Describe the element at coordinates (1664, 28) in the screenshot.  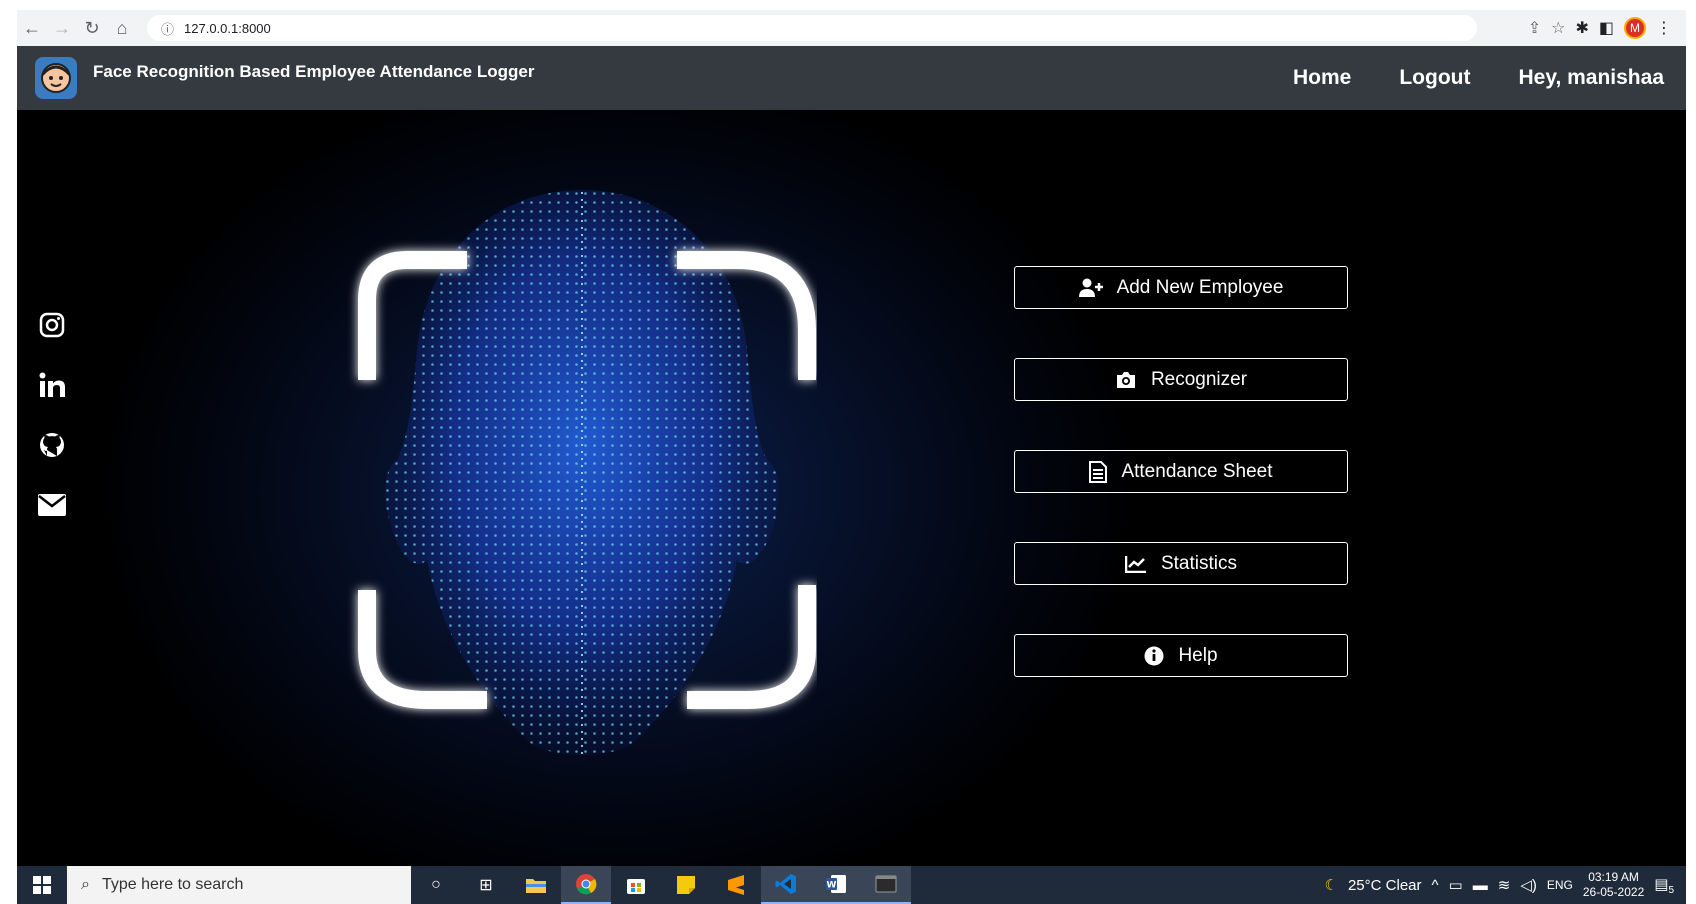
I see `menu-icon: ⋮` at that location.